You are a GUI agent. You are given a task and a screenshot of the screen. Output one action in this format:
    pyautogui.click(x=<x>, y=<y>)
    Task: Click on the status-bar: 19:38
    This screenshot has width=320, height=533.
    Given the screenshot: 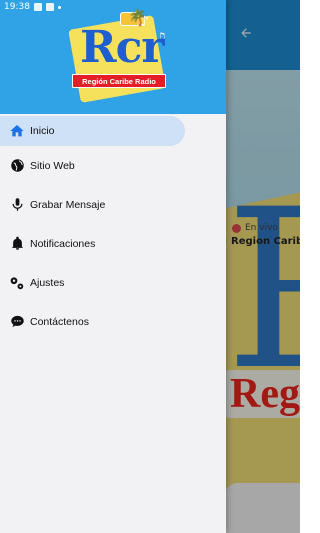 What is the action you would take?
    pyautogui.click(x=113, y=7)
    